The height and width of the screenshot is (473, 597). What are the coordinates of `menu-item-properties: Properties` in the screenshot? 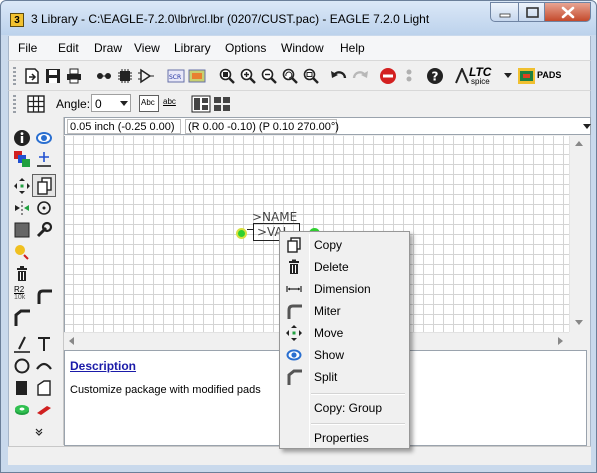 It's located at (344, 438).